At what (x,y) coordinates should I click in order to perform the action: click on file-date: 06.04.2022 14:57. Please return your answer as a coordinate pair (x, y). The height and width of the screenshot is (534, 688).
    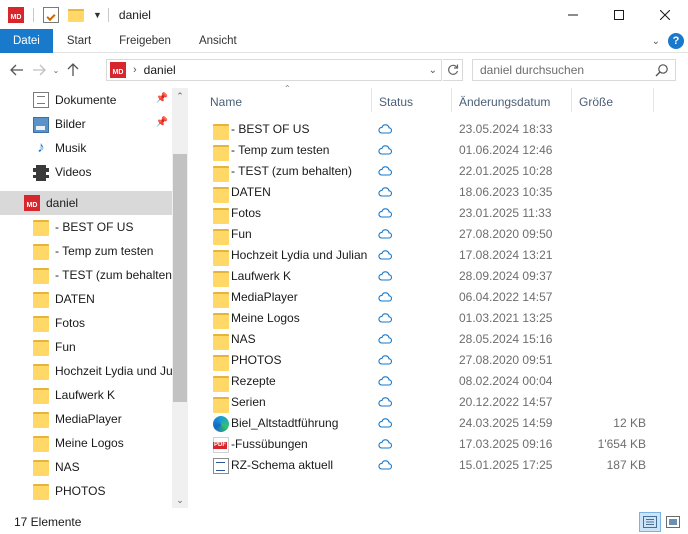
    Looking at the image, I should click on (506, 297).